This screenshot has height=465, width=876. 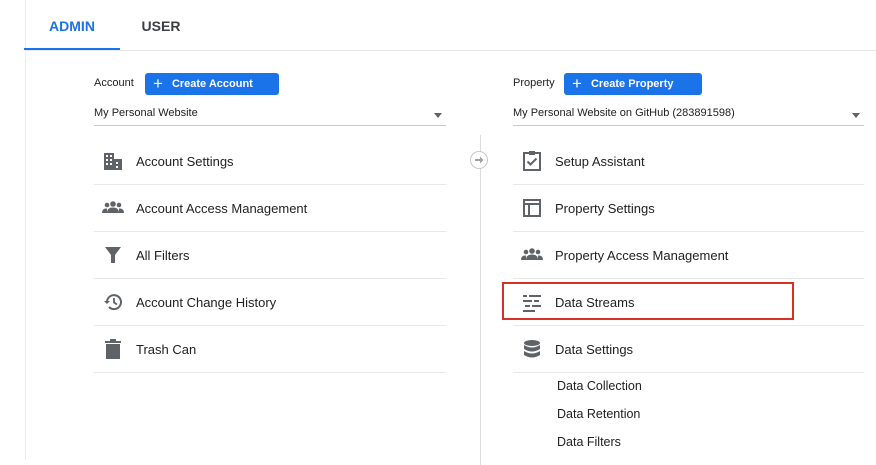 I want to click on menu-item-account-access-management: Account Access Management, so click(x=270, y=208).